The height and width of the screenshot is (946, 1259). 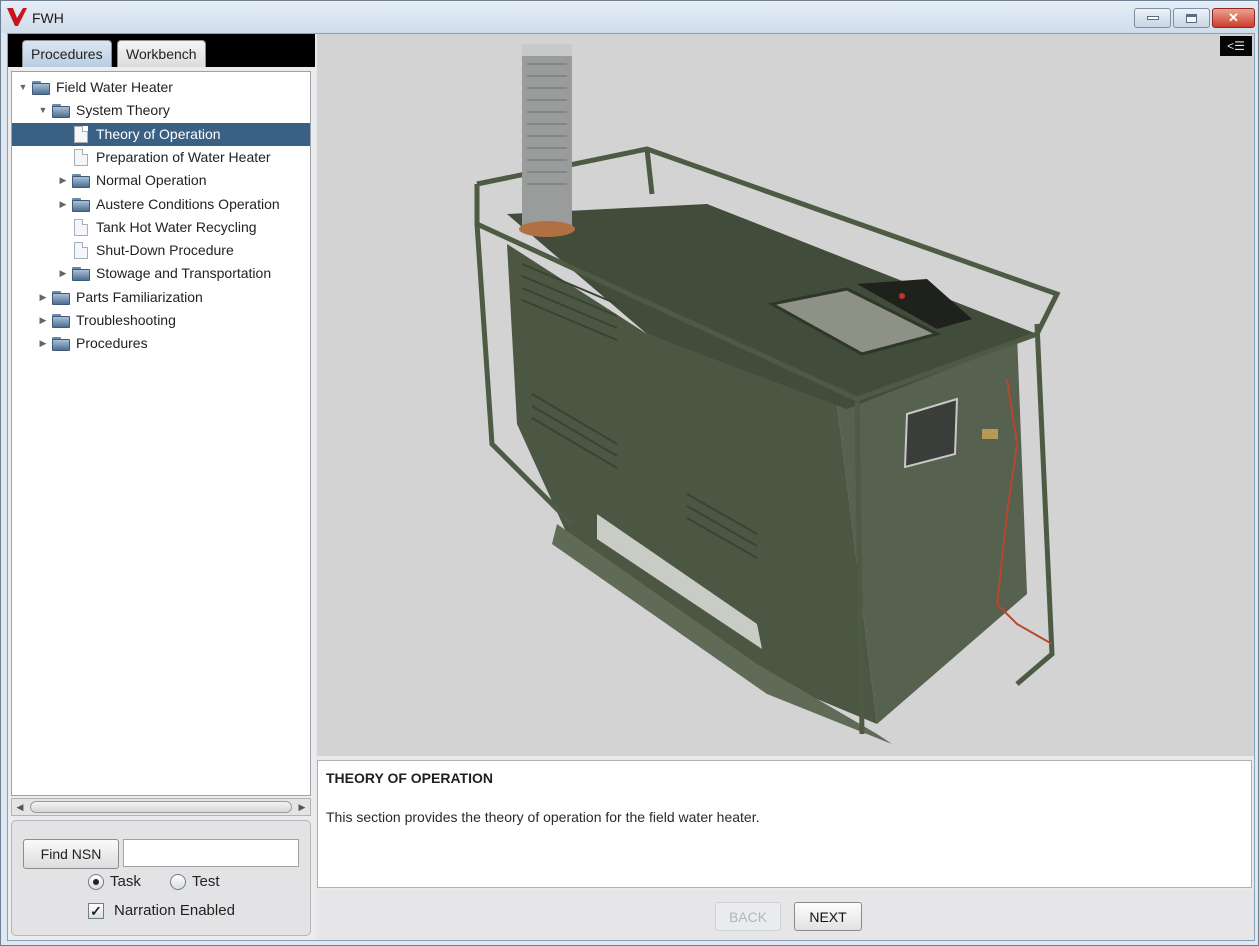 I want to click on tree-item: Shut-Down Procedure, so click(x=161, y=250).